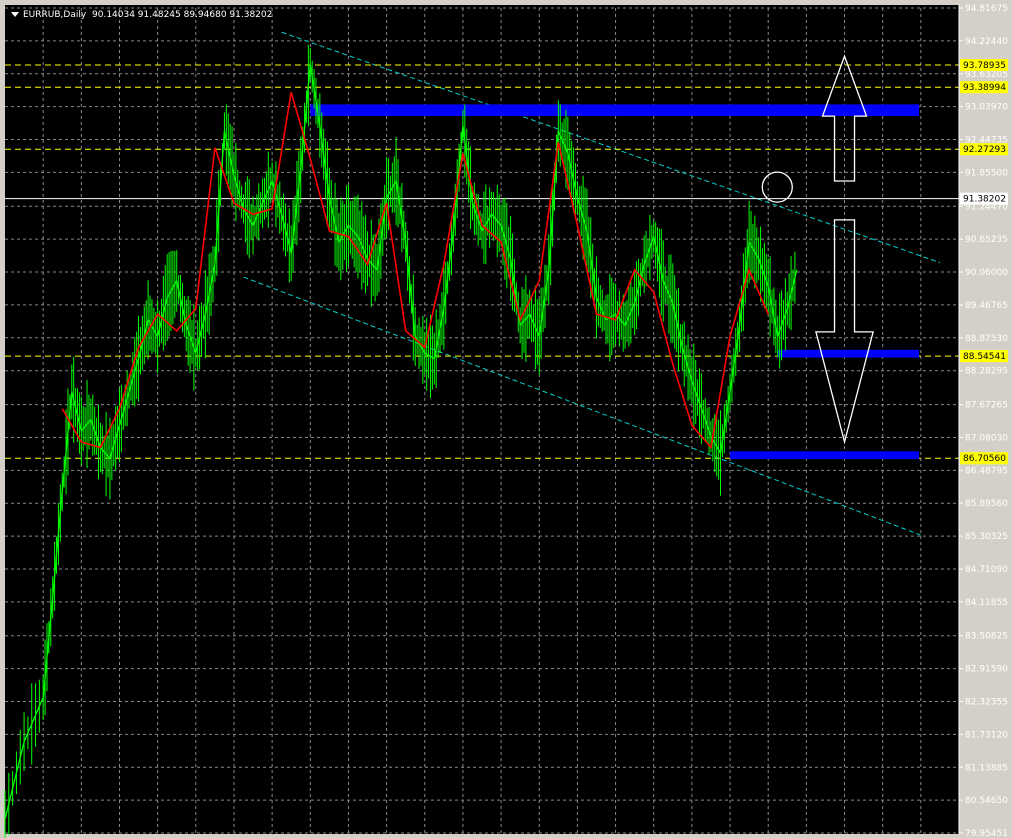 Image resolution: width=1012 pixels, height=838 pixels. Describe the element at coordinates (986, 833) in the screenshot. I see `price-tick-label: 79.95451` at that location.